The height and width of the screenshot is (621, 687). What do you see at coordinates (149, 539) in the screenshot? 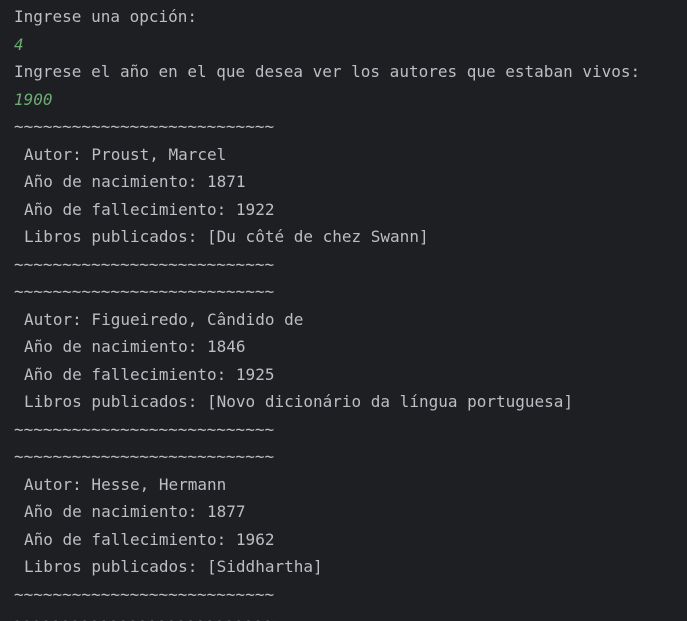
I see `author-death-year: Año de fallecimiento: 1962` at bounding box center [149, 539].